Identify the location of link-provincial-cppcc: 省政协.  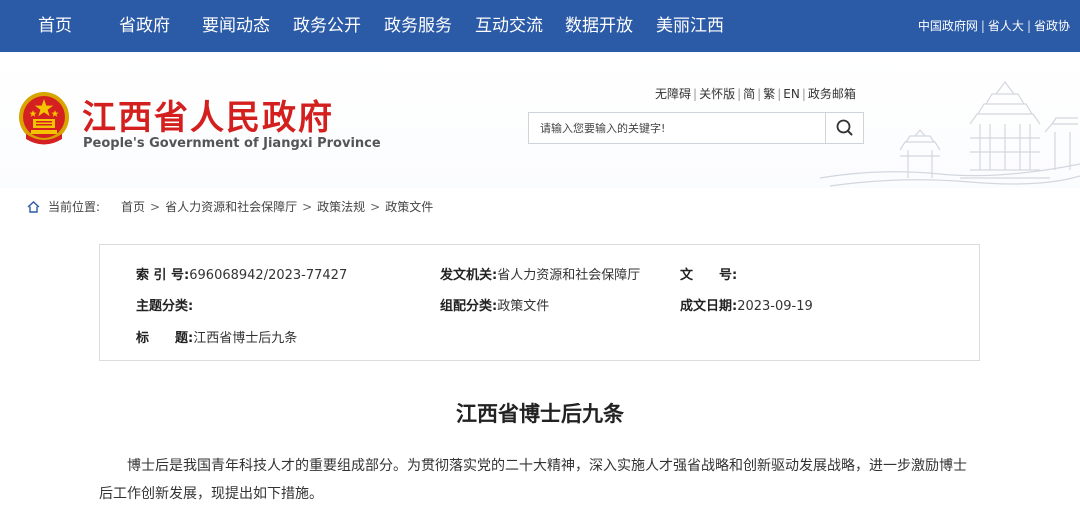
(1052, 26).